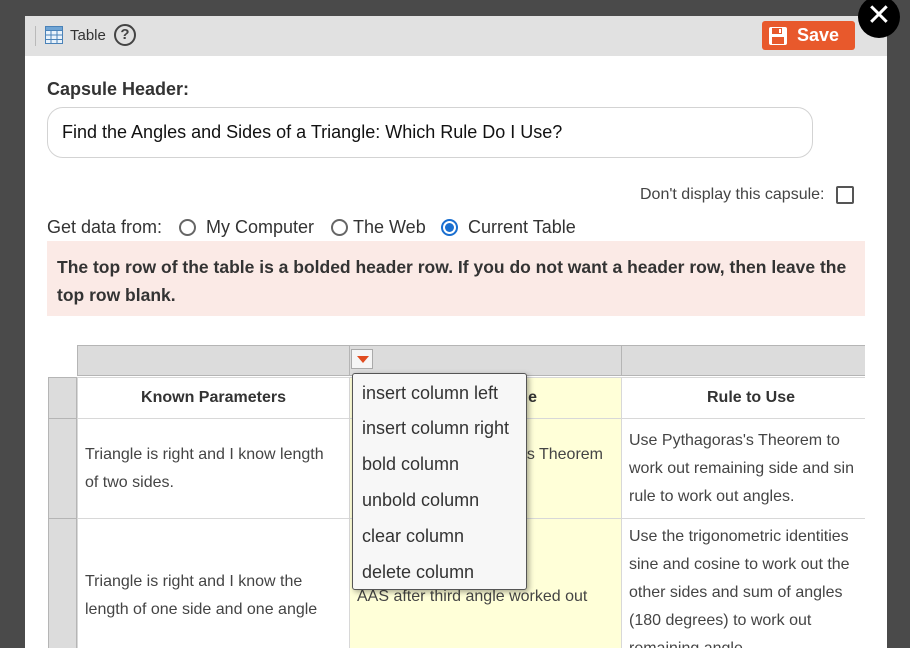 Image resolution: width=910 pixels, height=648 pixels. Describe the element at coordinates (739, 564) in the screenshot. I see `cell-line: sine and cosine to work out the` at that location.